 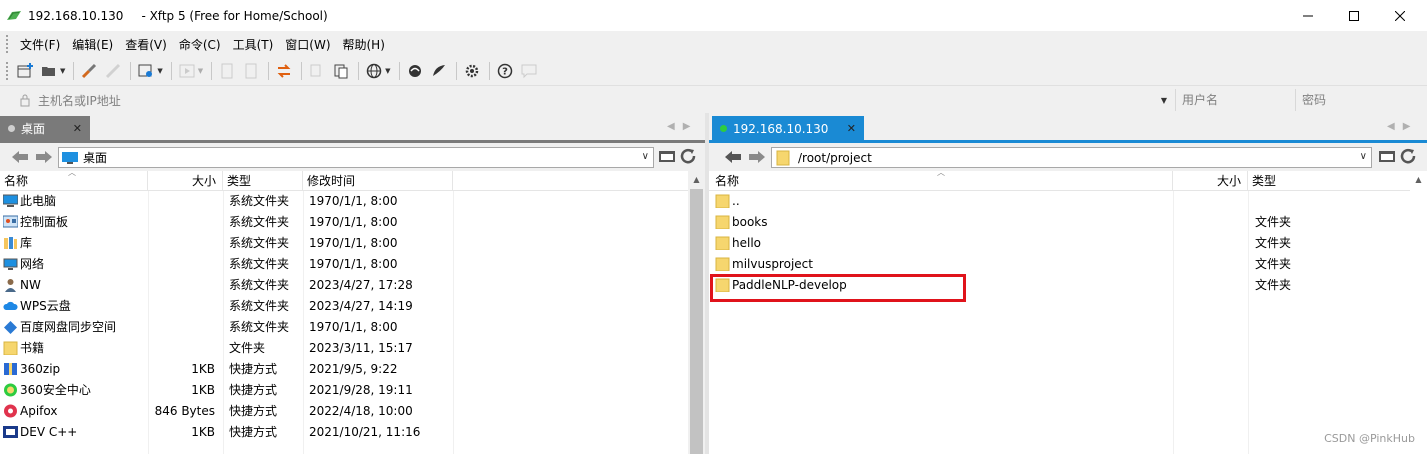 I want to click on column-modified: 修改时间, so click(x=378, y=181).